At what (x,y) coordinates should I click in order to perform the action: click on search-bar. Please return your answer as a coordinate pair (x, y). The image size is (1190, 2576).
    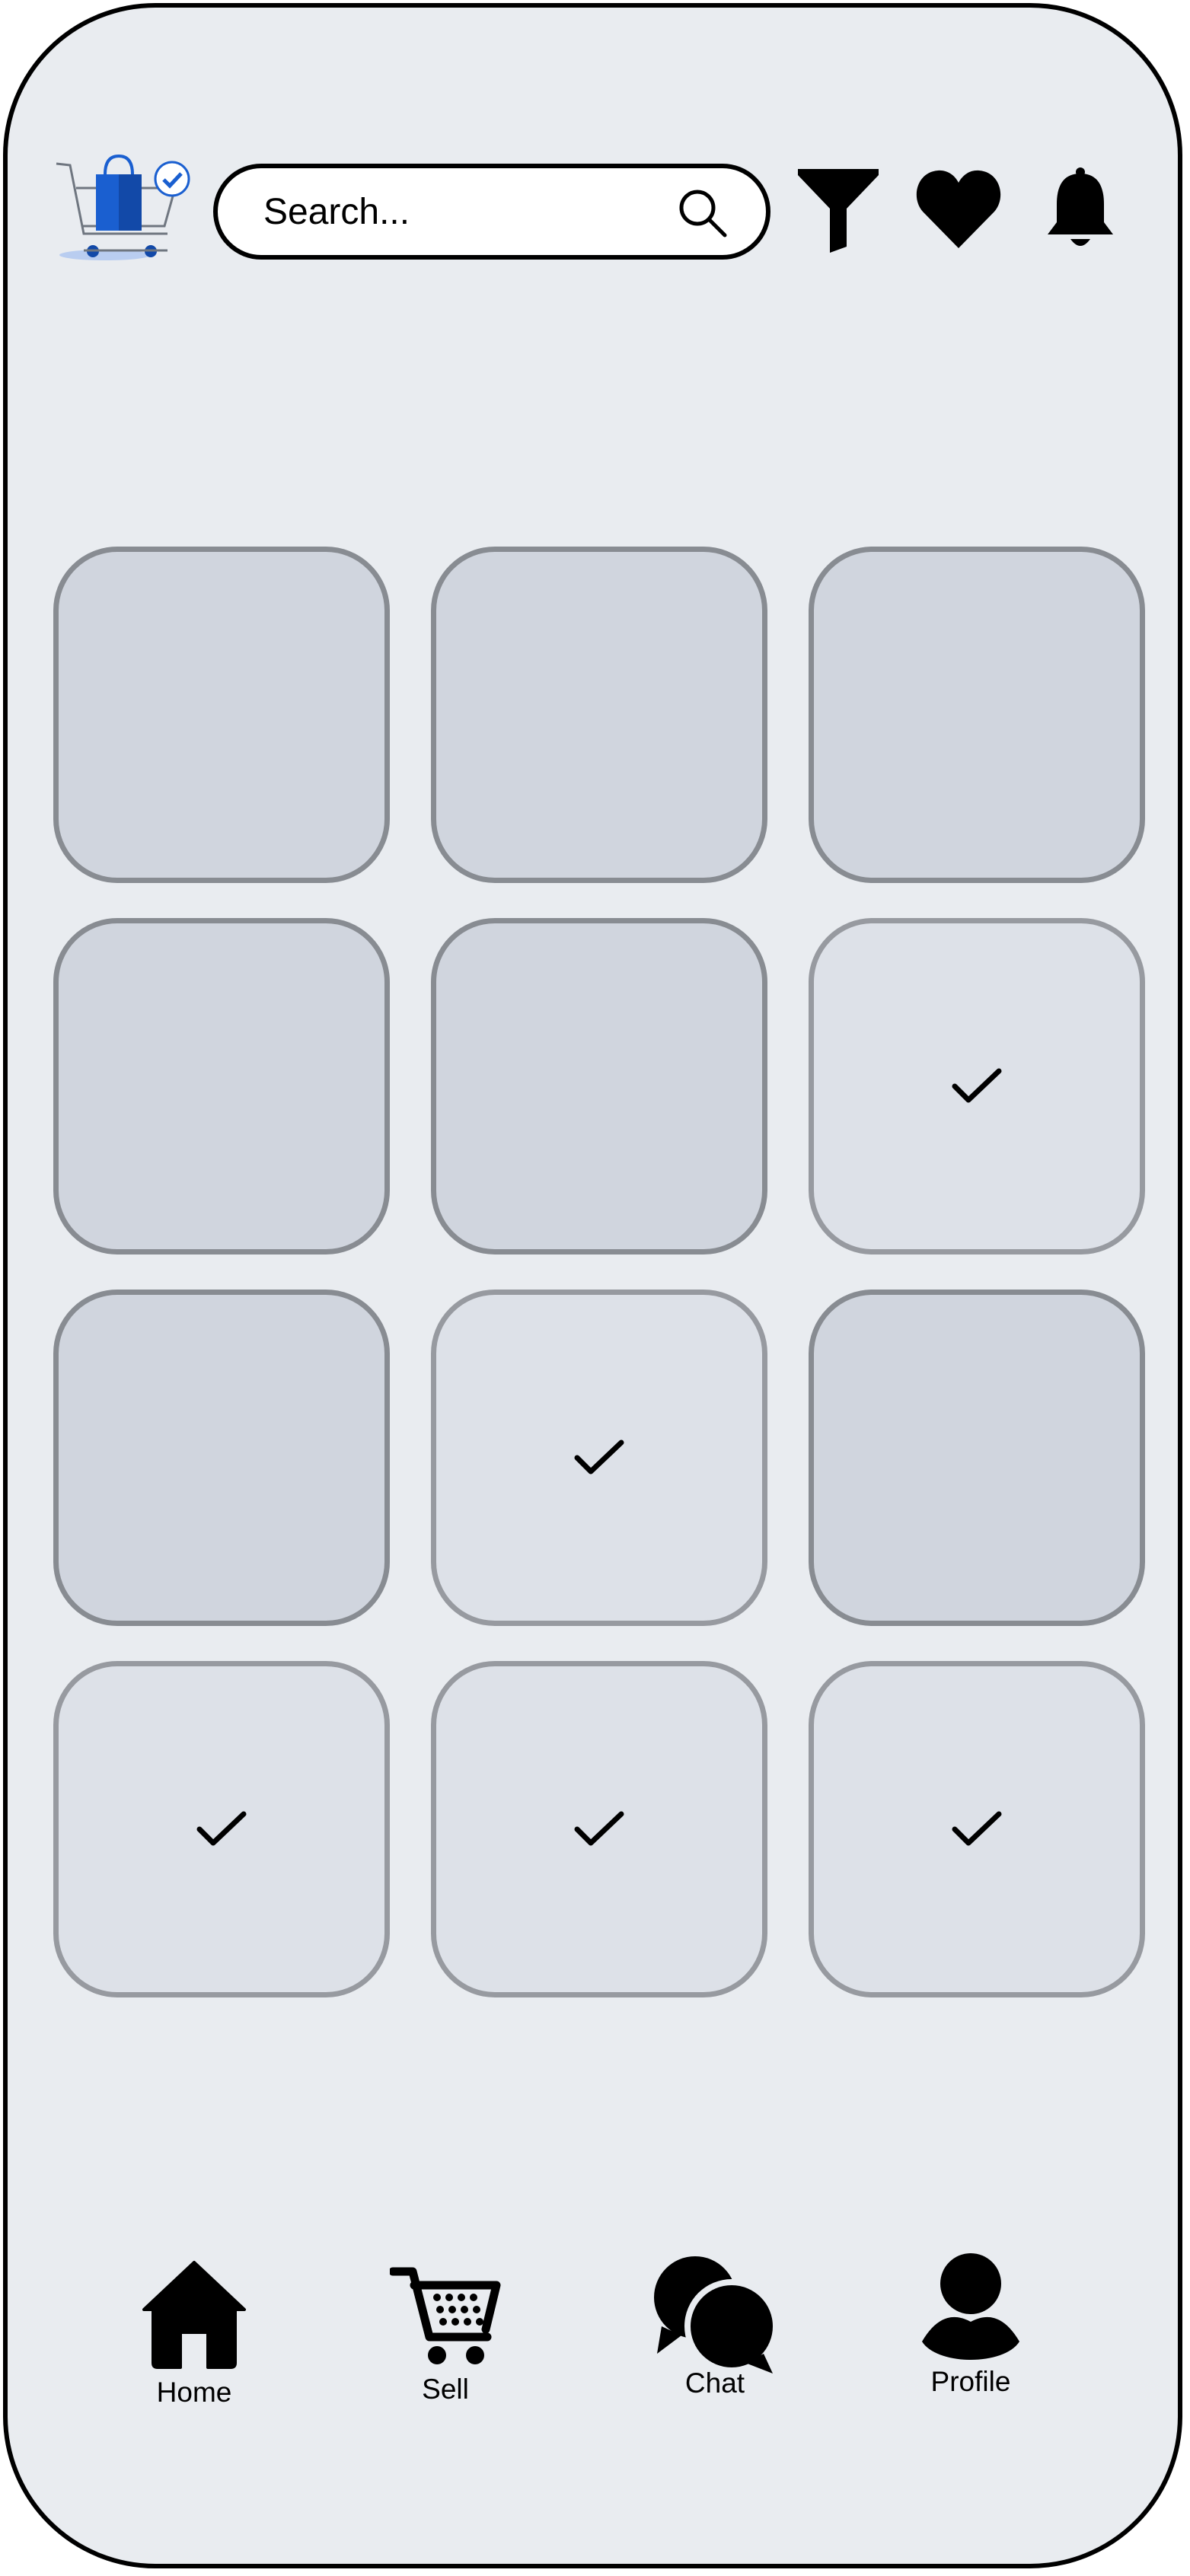
    Looking at the image, I should click on (491, 212).